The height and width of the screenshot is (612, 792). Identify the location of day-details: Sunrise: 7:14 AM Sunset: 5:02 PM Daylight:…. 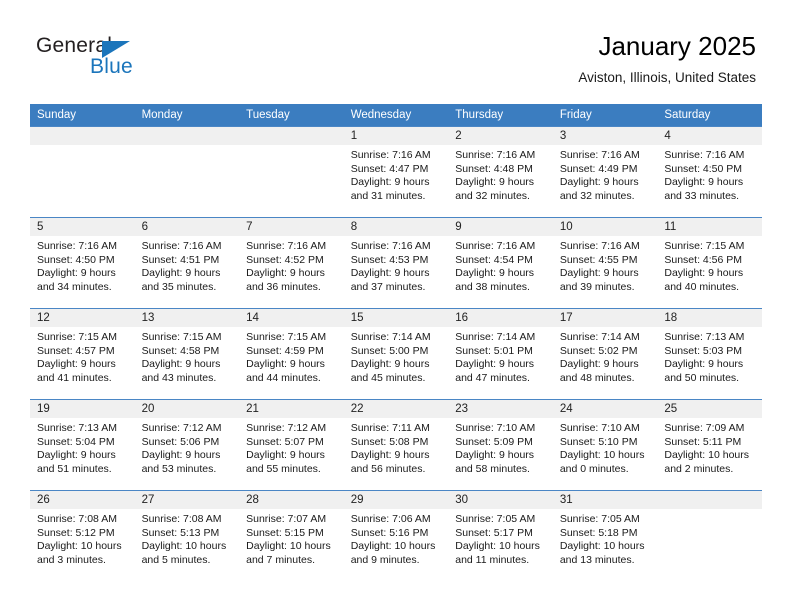
(605, 356).